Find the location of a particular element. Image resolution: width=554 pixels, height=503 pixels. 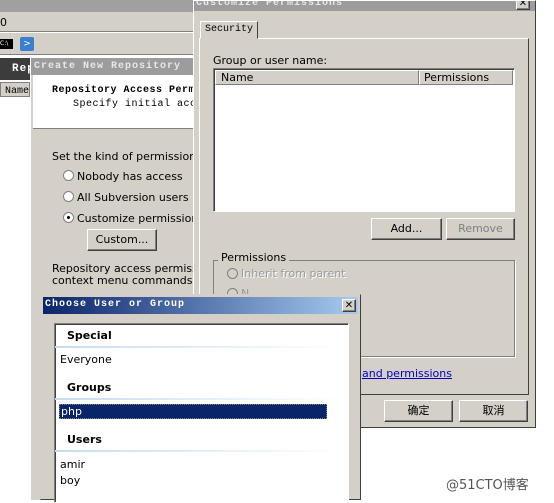

tab-security: Security is located at coordinates (229, 30).